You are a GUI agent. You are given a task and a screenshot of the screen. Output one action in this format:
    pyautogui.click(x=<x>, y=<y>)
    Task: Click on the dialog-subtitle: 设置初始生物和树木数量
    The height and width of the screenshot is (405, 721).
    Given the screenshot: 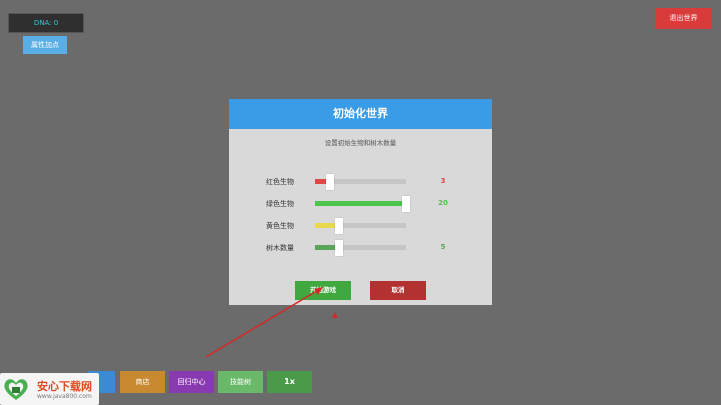 What is the action you would take?
    pyautogui.click(x=360, y=143)
    